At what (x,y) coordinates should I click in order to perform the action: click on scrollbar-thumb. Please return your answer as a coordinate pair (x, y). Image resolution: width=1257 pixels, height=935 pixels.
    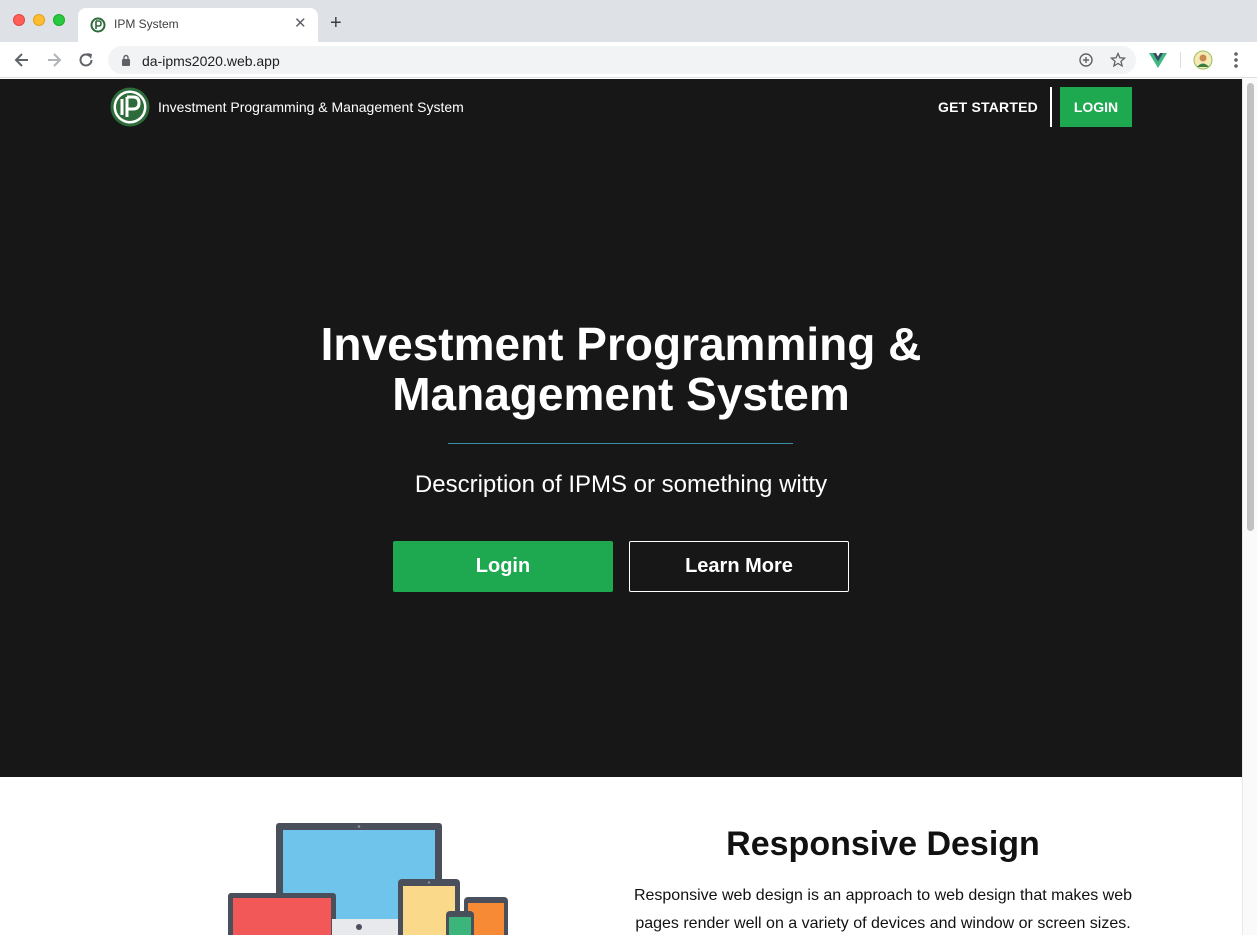
    Looking at the image, I should click on (1250, 307).